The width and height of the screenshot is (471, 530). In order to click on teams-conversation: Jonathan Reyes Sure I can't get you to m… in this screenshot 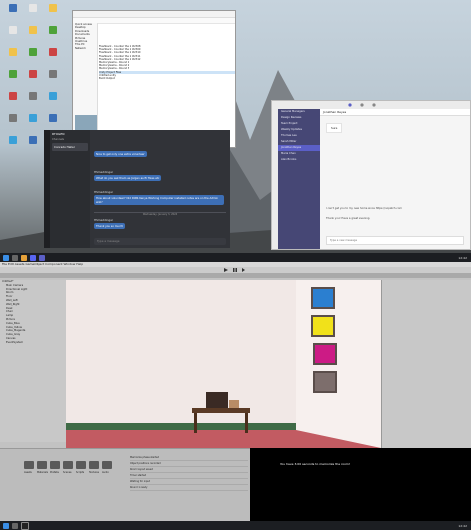, I will do `click(395, 179)`.